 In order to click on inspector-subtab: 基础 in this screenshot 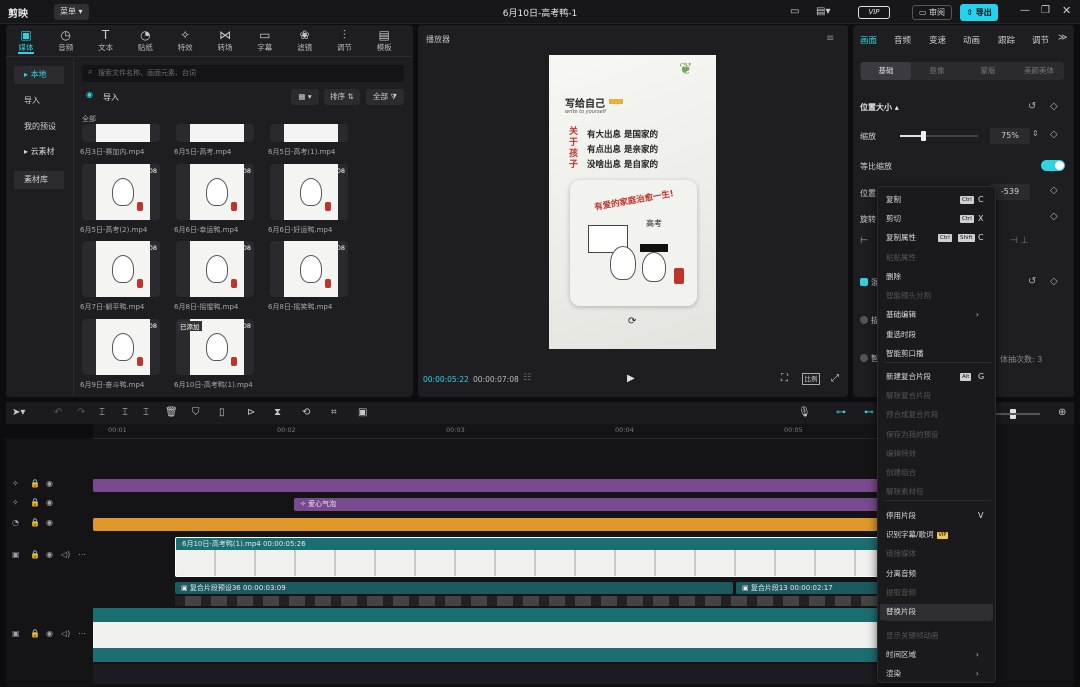, I will do `click(886, 71)`.